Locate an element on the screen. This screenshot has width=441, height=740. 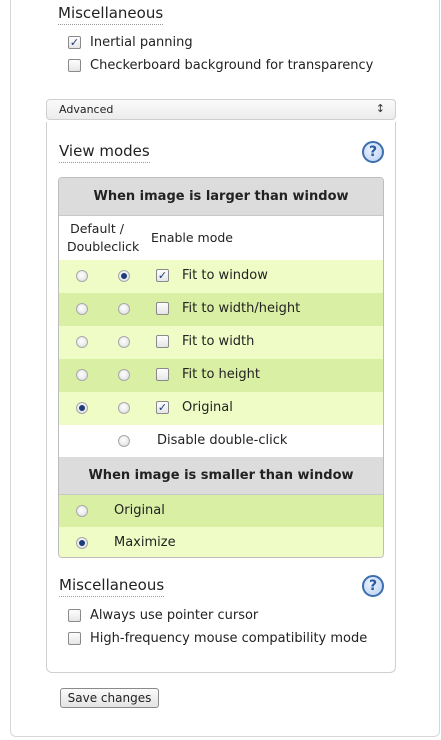
disable-doubleclick-row: Disable double-click is located at coordinates (221, 441).